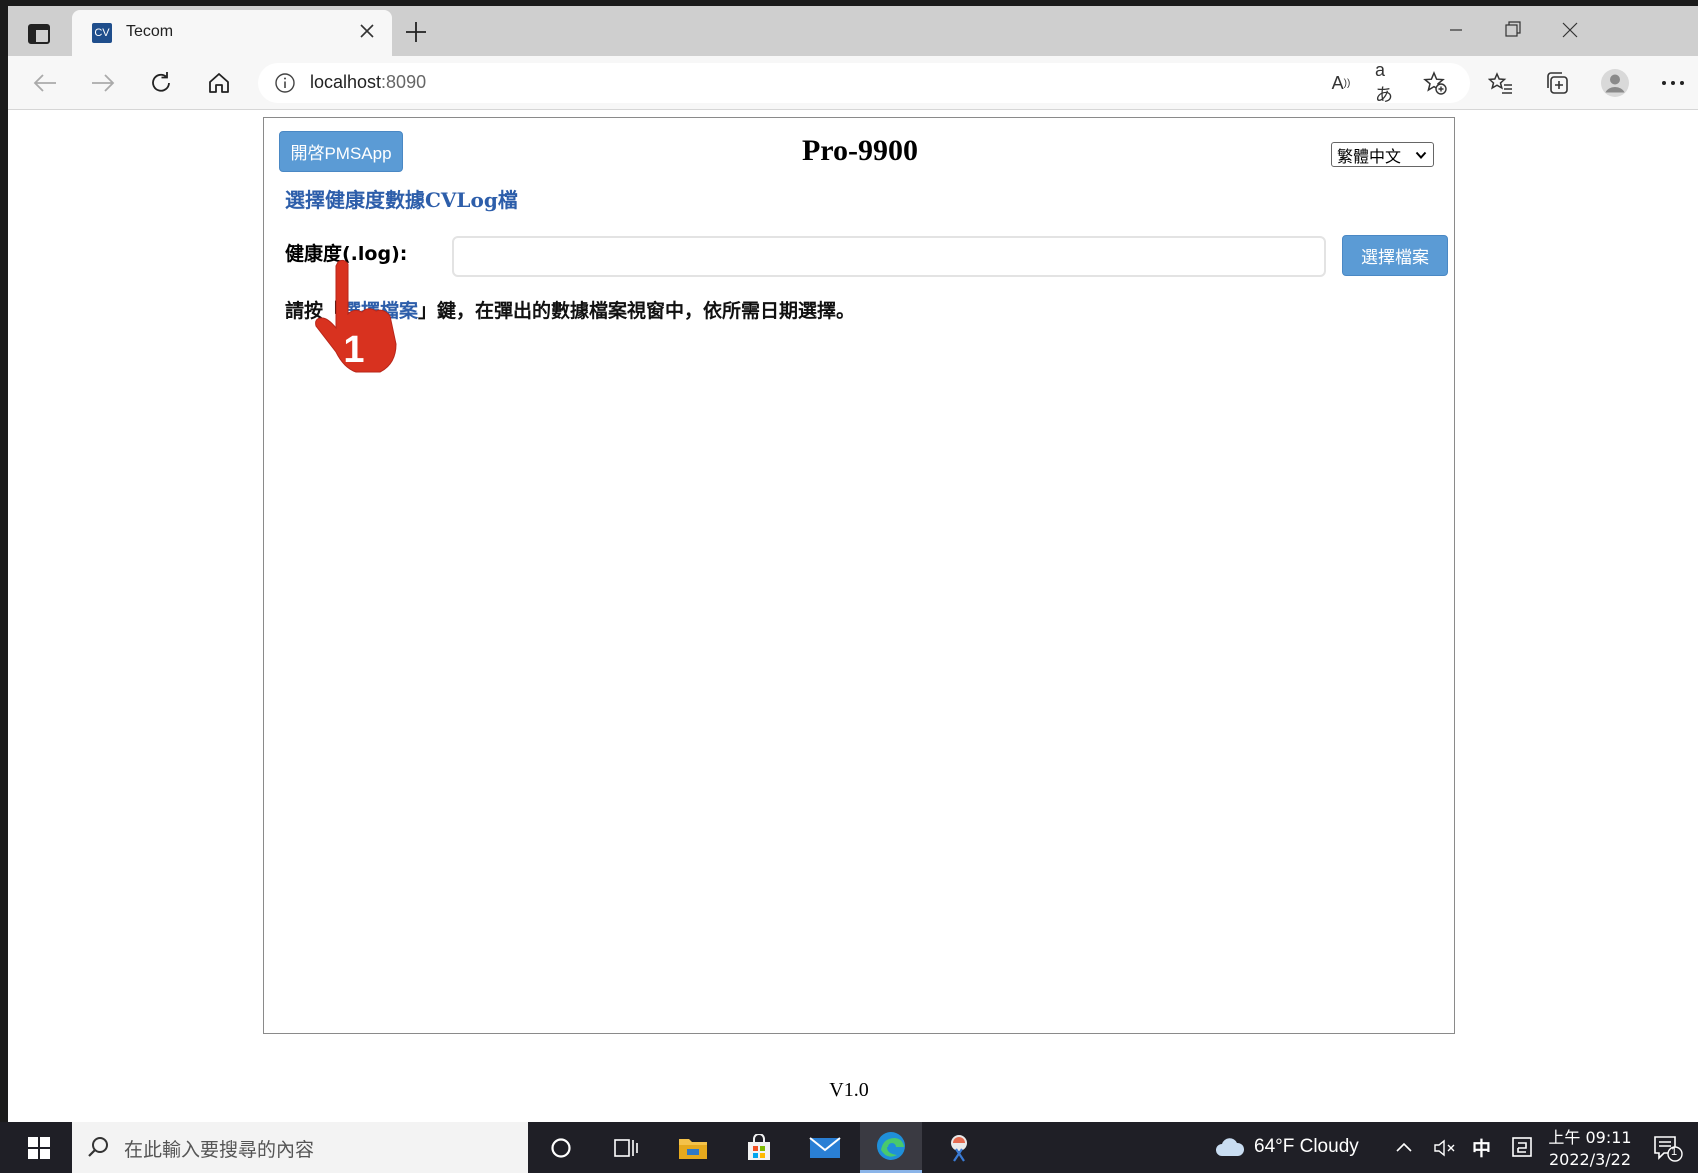 The image size is (1698, 1173). What do you see at coordinates (891, 1147) in the screenshot?
I see `edge-browser-icon` at bounding box center [891, 1147].